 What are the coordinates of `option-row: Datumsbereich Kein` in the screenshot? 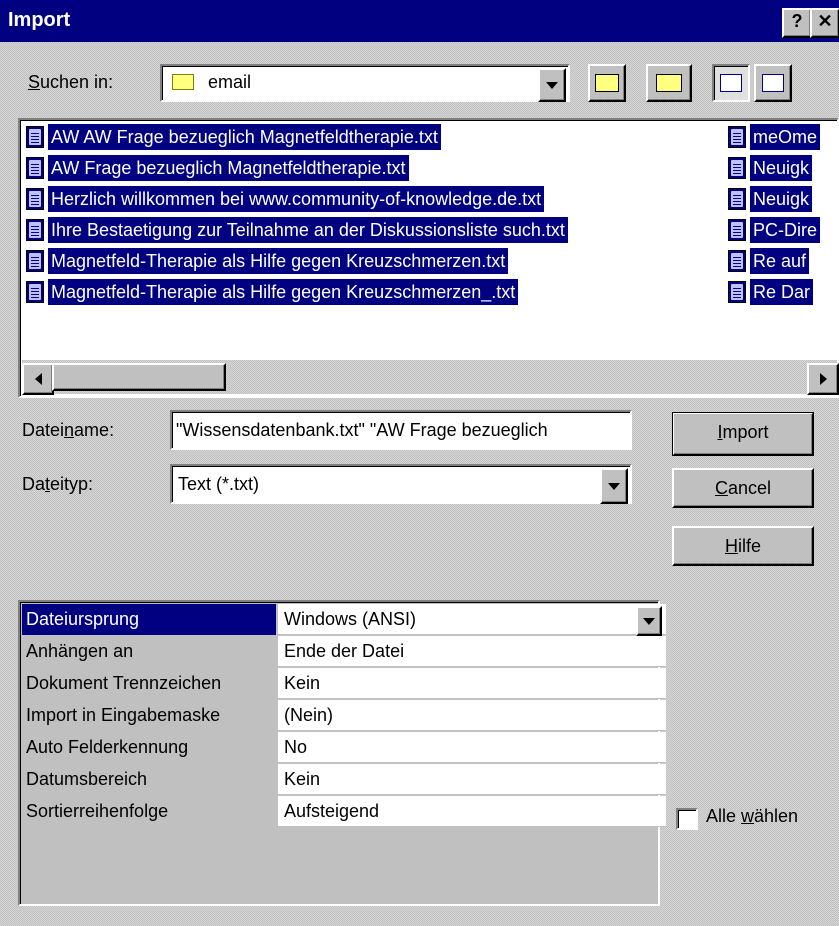 It's located at (343, 780).